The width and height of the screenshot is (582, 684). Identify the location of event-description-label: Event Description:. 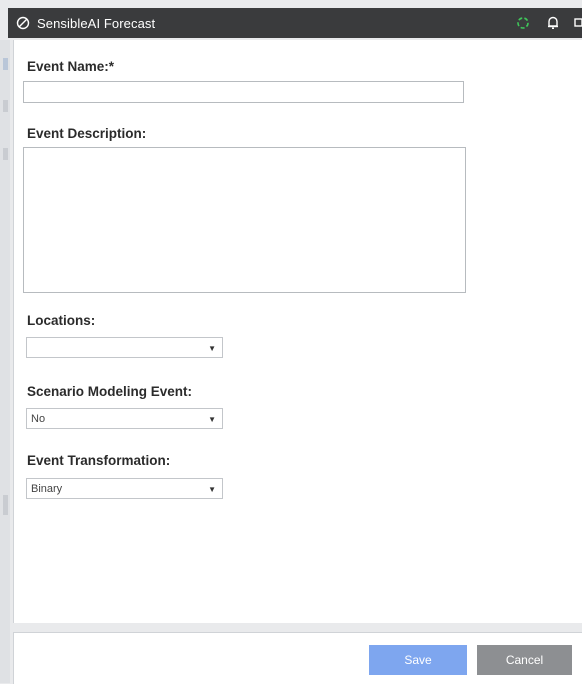
(87, 133).